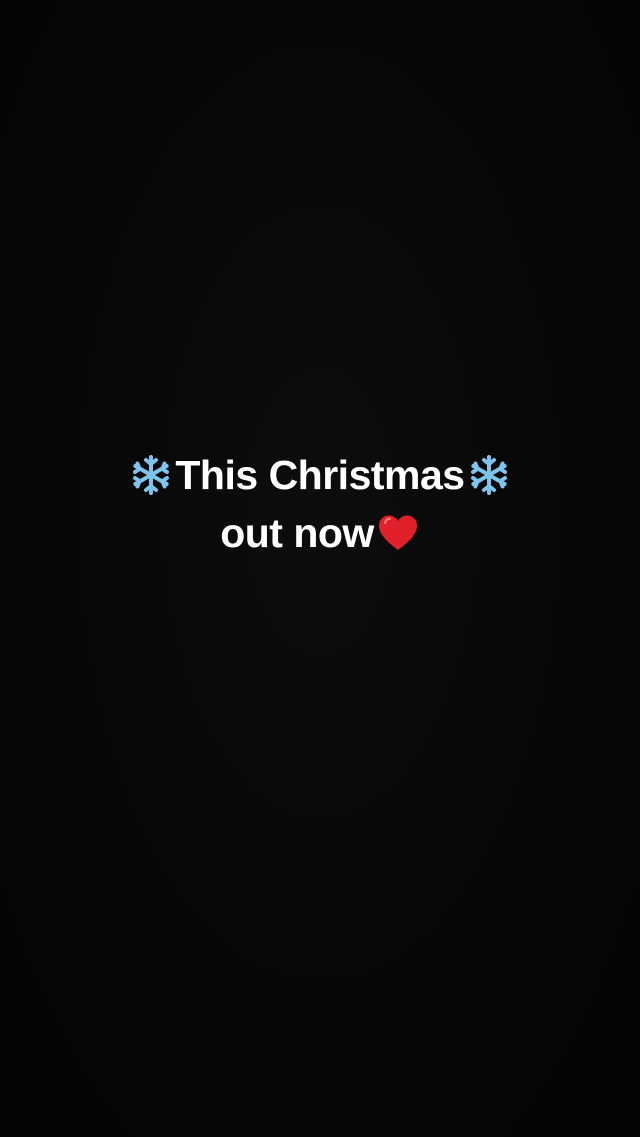 The image size is (640, 1137). Describe the element at coordinates (397, 532) in the screenshot. I see `red-heart-icon` at that location.